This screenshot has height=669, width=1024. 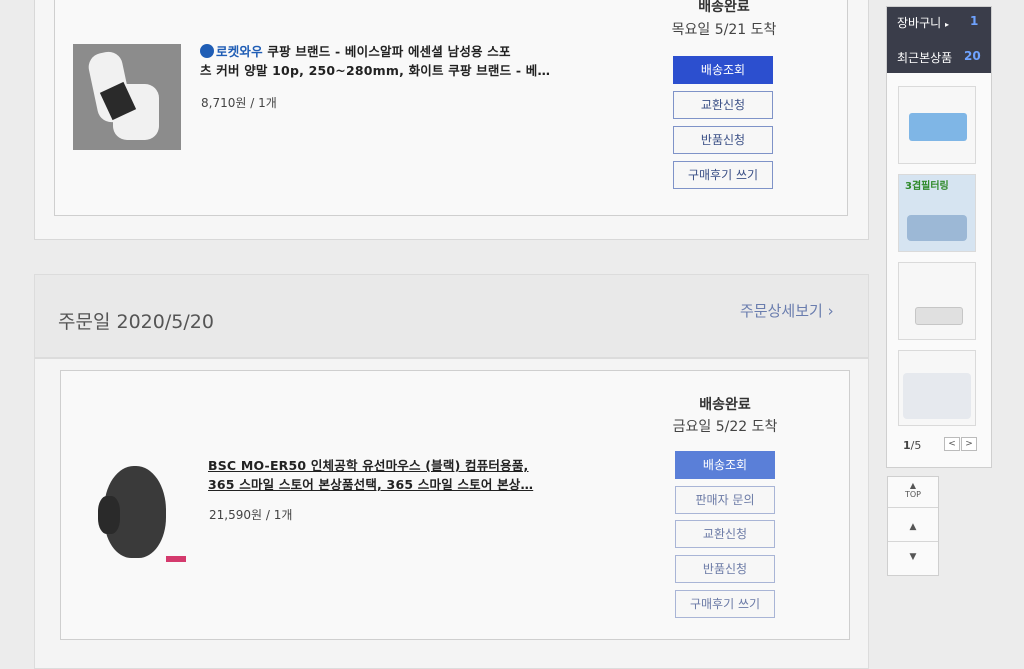 I want to click on product-image-socks, so click(x=127, y=97).